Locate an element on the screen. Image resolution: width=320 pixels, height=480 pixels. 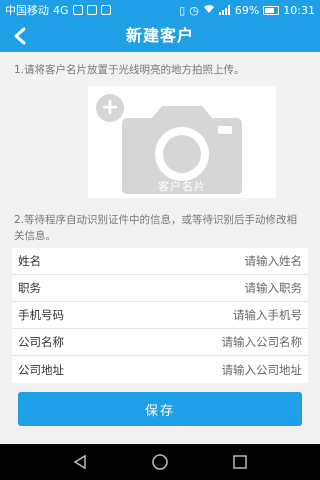
instruction-step2: 2.等待程序自动识别证件中的信息，或等待识别后手动修改相关信息。 is located at coordinates (156, 228).